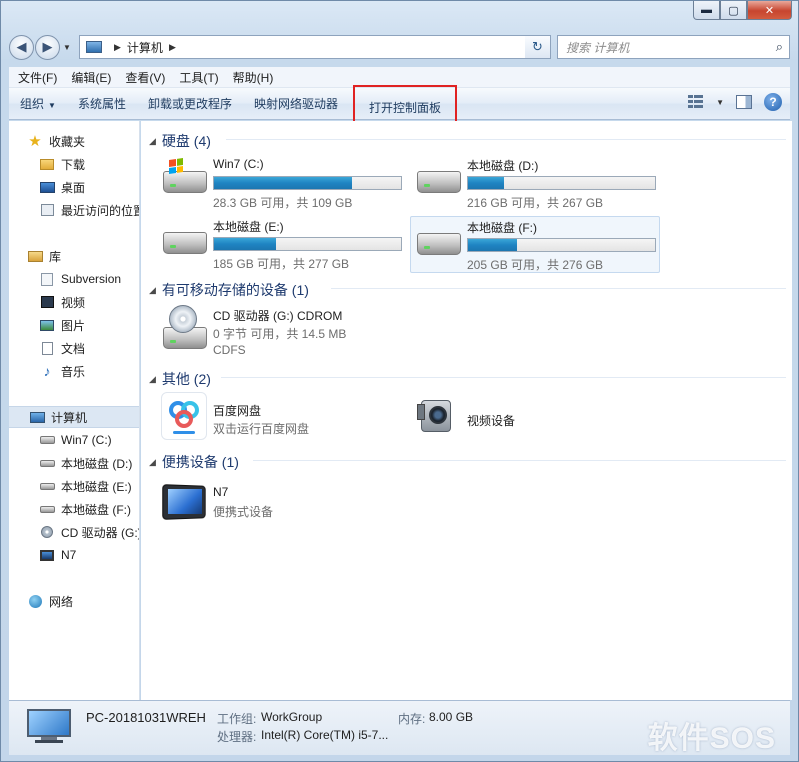  Describe the element at coordinates (83, 601) in the screenshot. I see `nav-network: 网络` at that location.